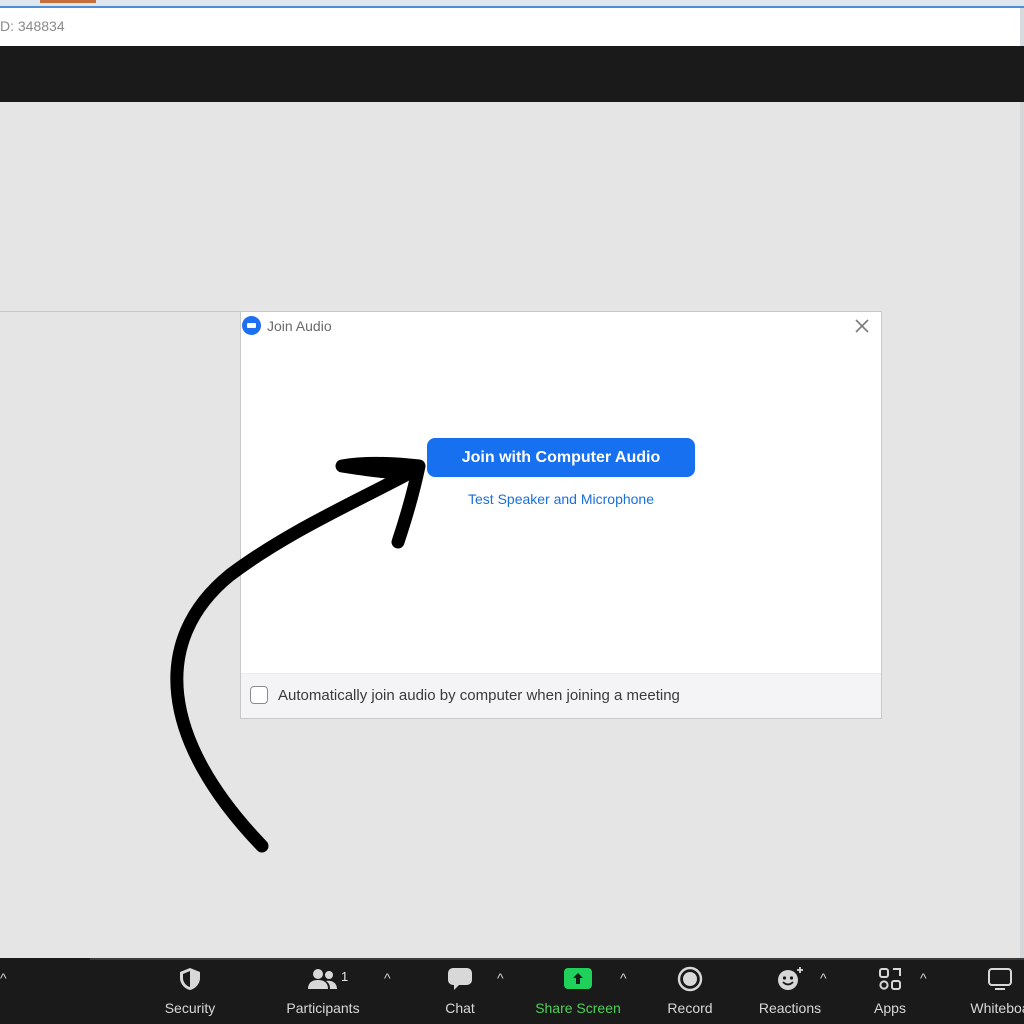 This screenshot has width=1024, height=1024. I want to click on video-area-divider, so click(120, 311).